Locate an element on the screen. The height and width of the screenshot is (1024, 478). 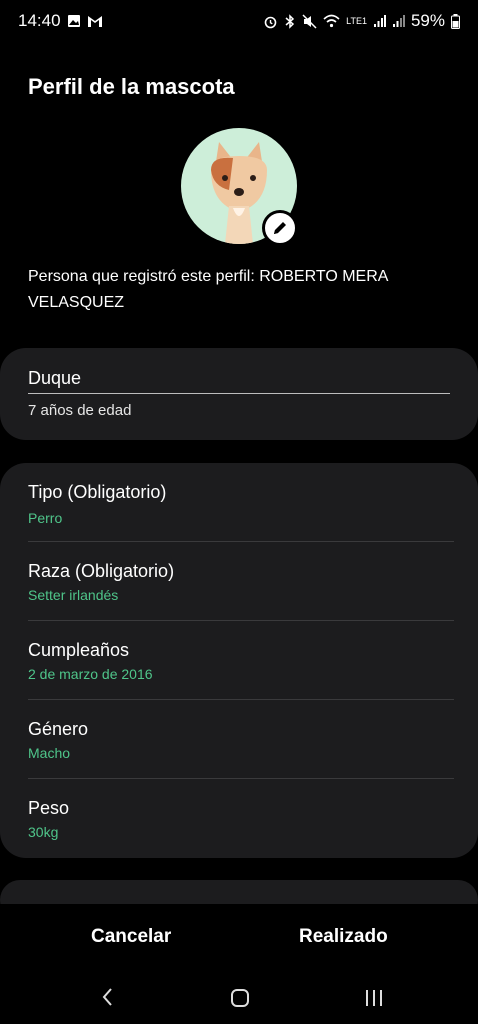
gmail-icon is located at coordinates (94, 21).